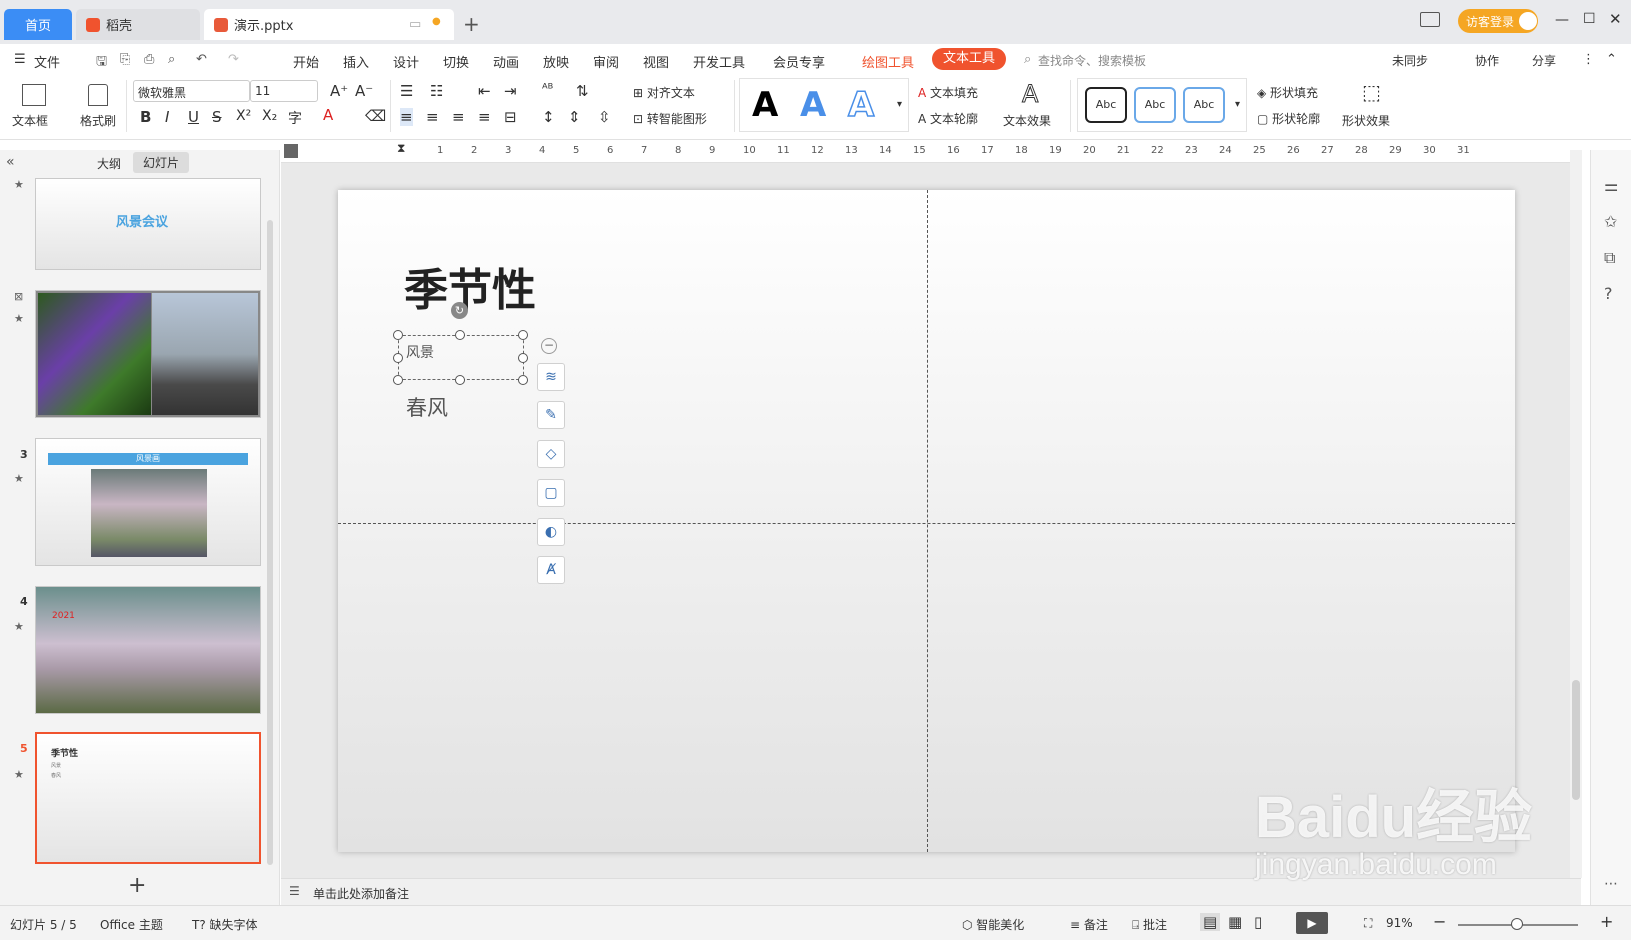  I want to click on vertical-guide, so click(927, 521).